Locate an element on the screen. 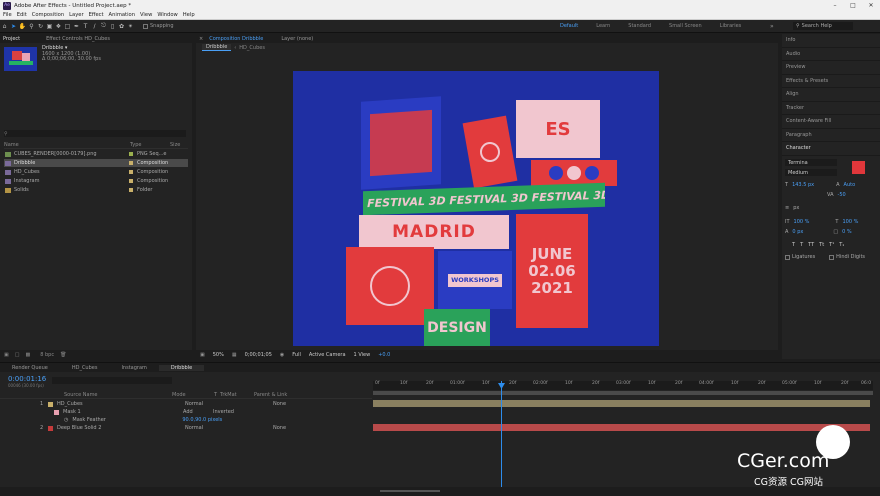  magnification-dropdown: 50% is located at coordinates (218, 355).